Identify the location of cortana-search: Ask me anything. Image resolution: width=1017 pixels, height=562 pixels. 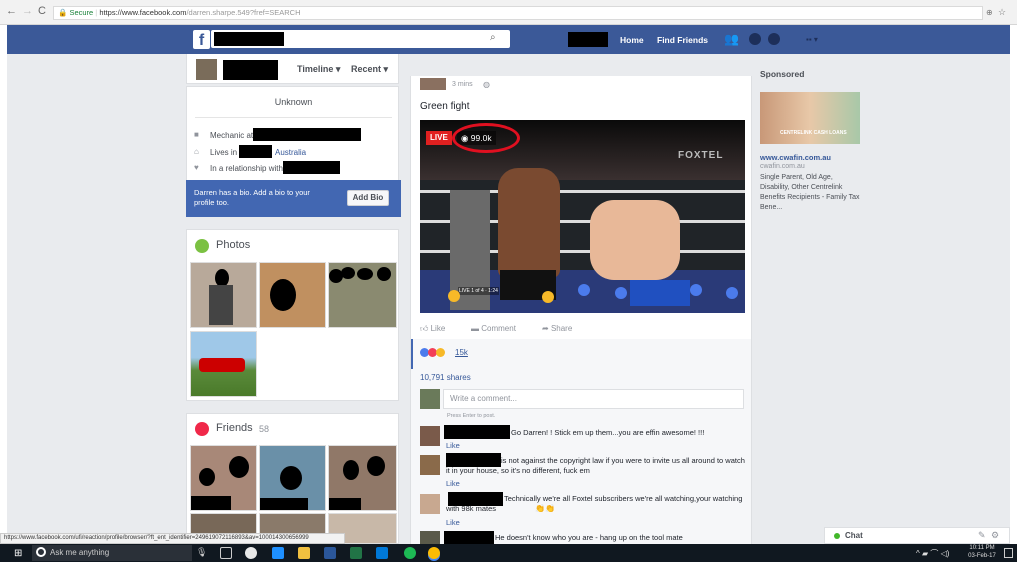
(112, 553).